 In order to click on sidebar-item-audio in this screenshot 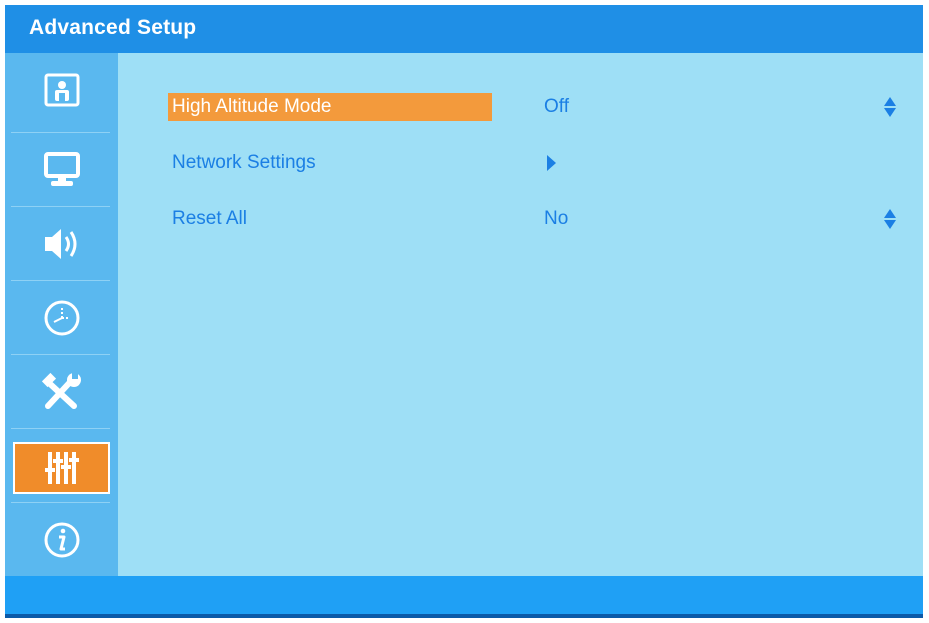, I will do `click(61, 244)`.